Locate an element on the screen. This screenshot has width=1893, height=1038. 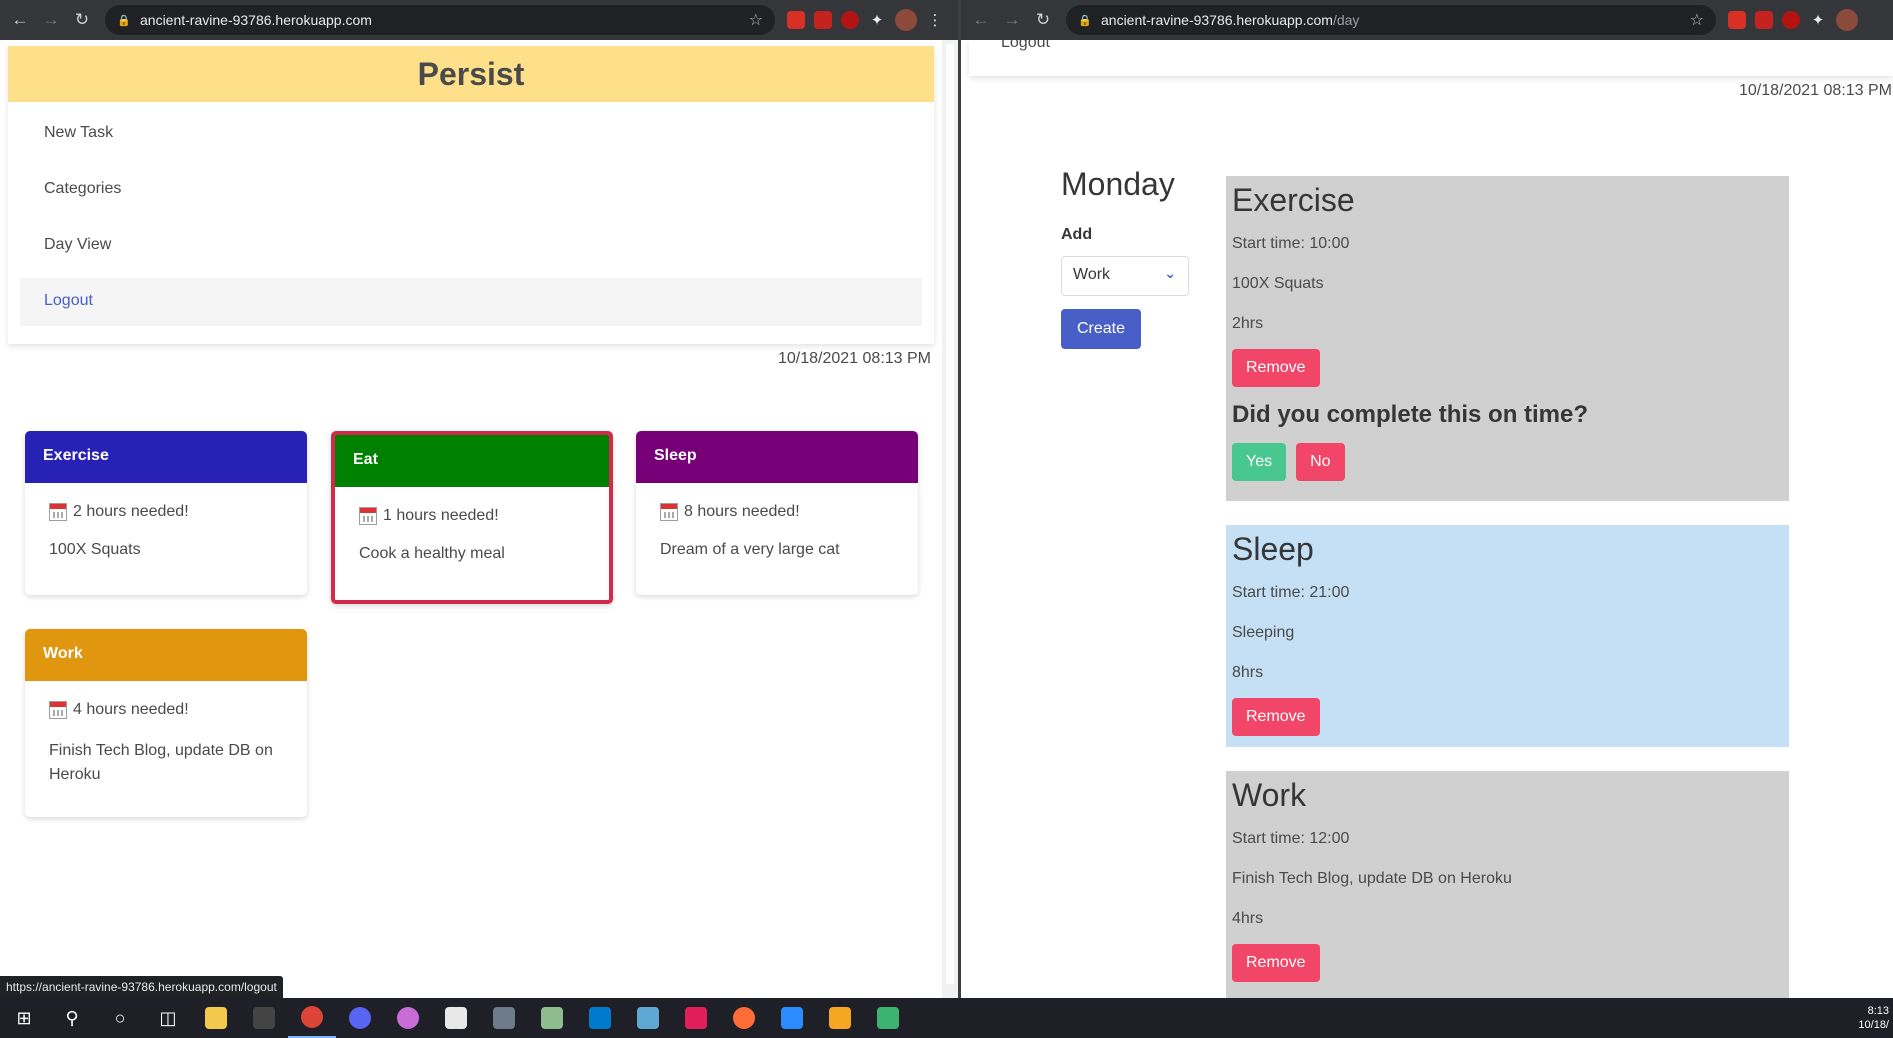
clock-date: 10/18/ is located at coordinates (1873, 1025).